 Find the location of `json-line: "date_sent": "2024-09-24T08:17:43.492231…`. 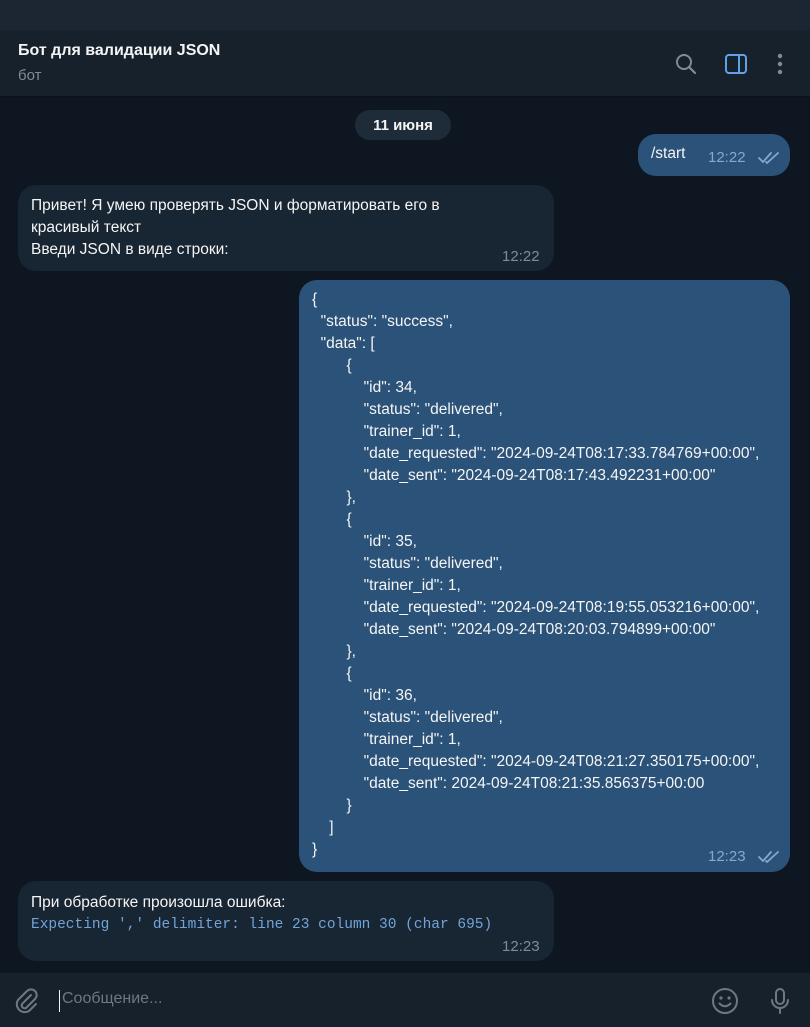

json-line: "date_sent": "2024-09-24T08:17:43.492231… is located at coordinates (514, 475).